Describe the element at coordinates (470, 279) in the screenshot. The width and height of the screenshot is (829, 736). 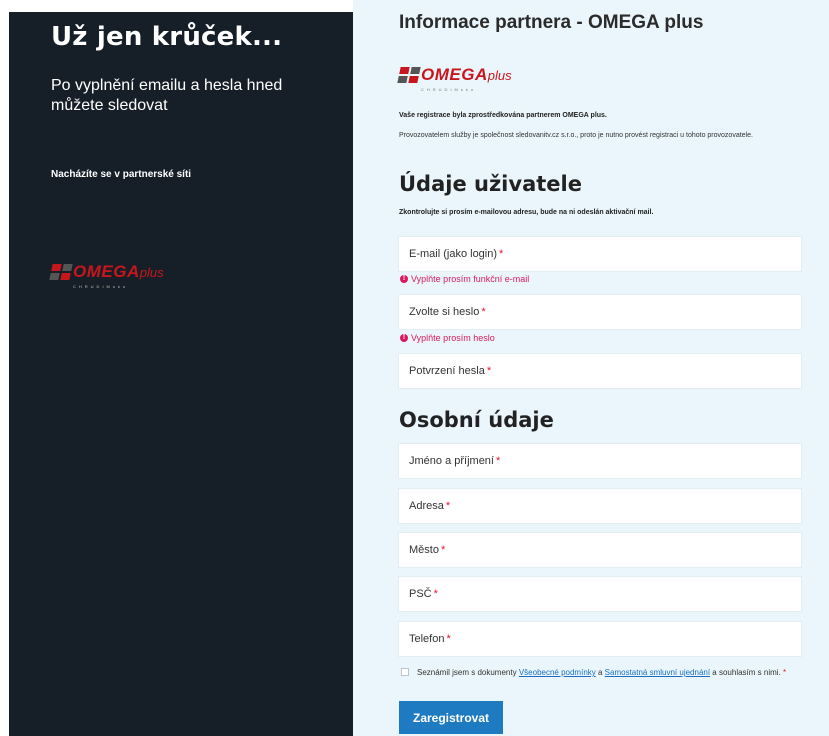
I see `email-error-text: Vyplňte prosím funkční e-mail` at that location.